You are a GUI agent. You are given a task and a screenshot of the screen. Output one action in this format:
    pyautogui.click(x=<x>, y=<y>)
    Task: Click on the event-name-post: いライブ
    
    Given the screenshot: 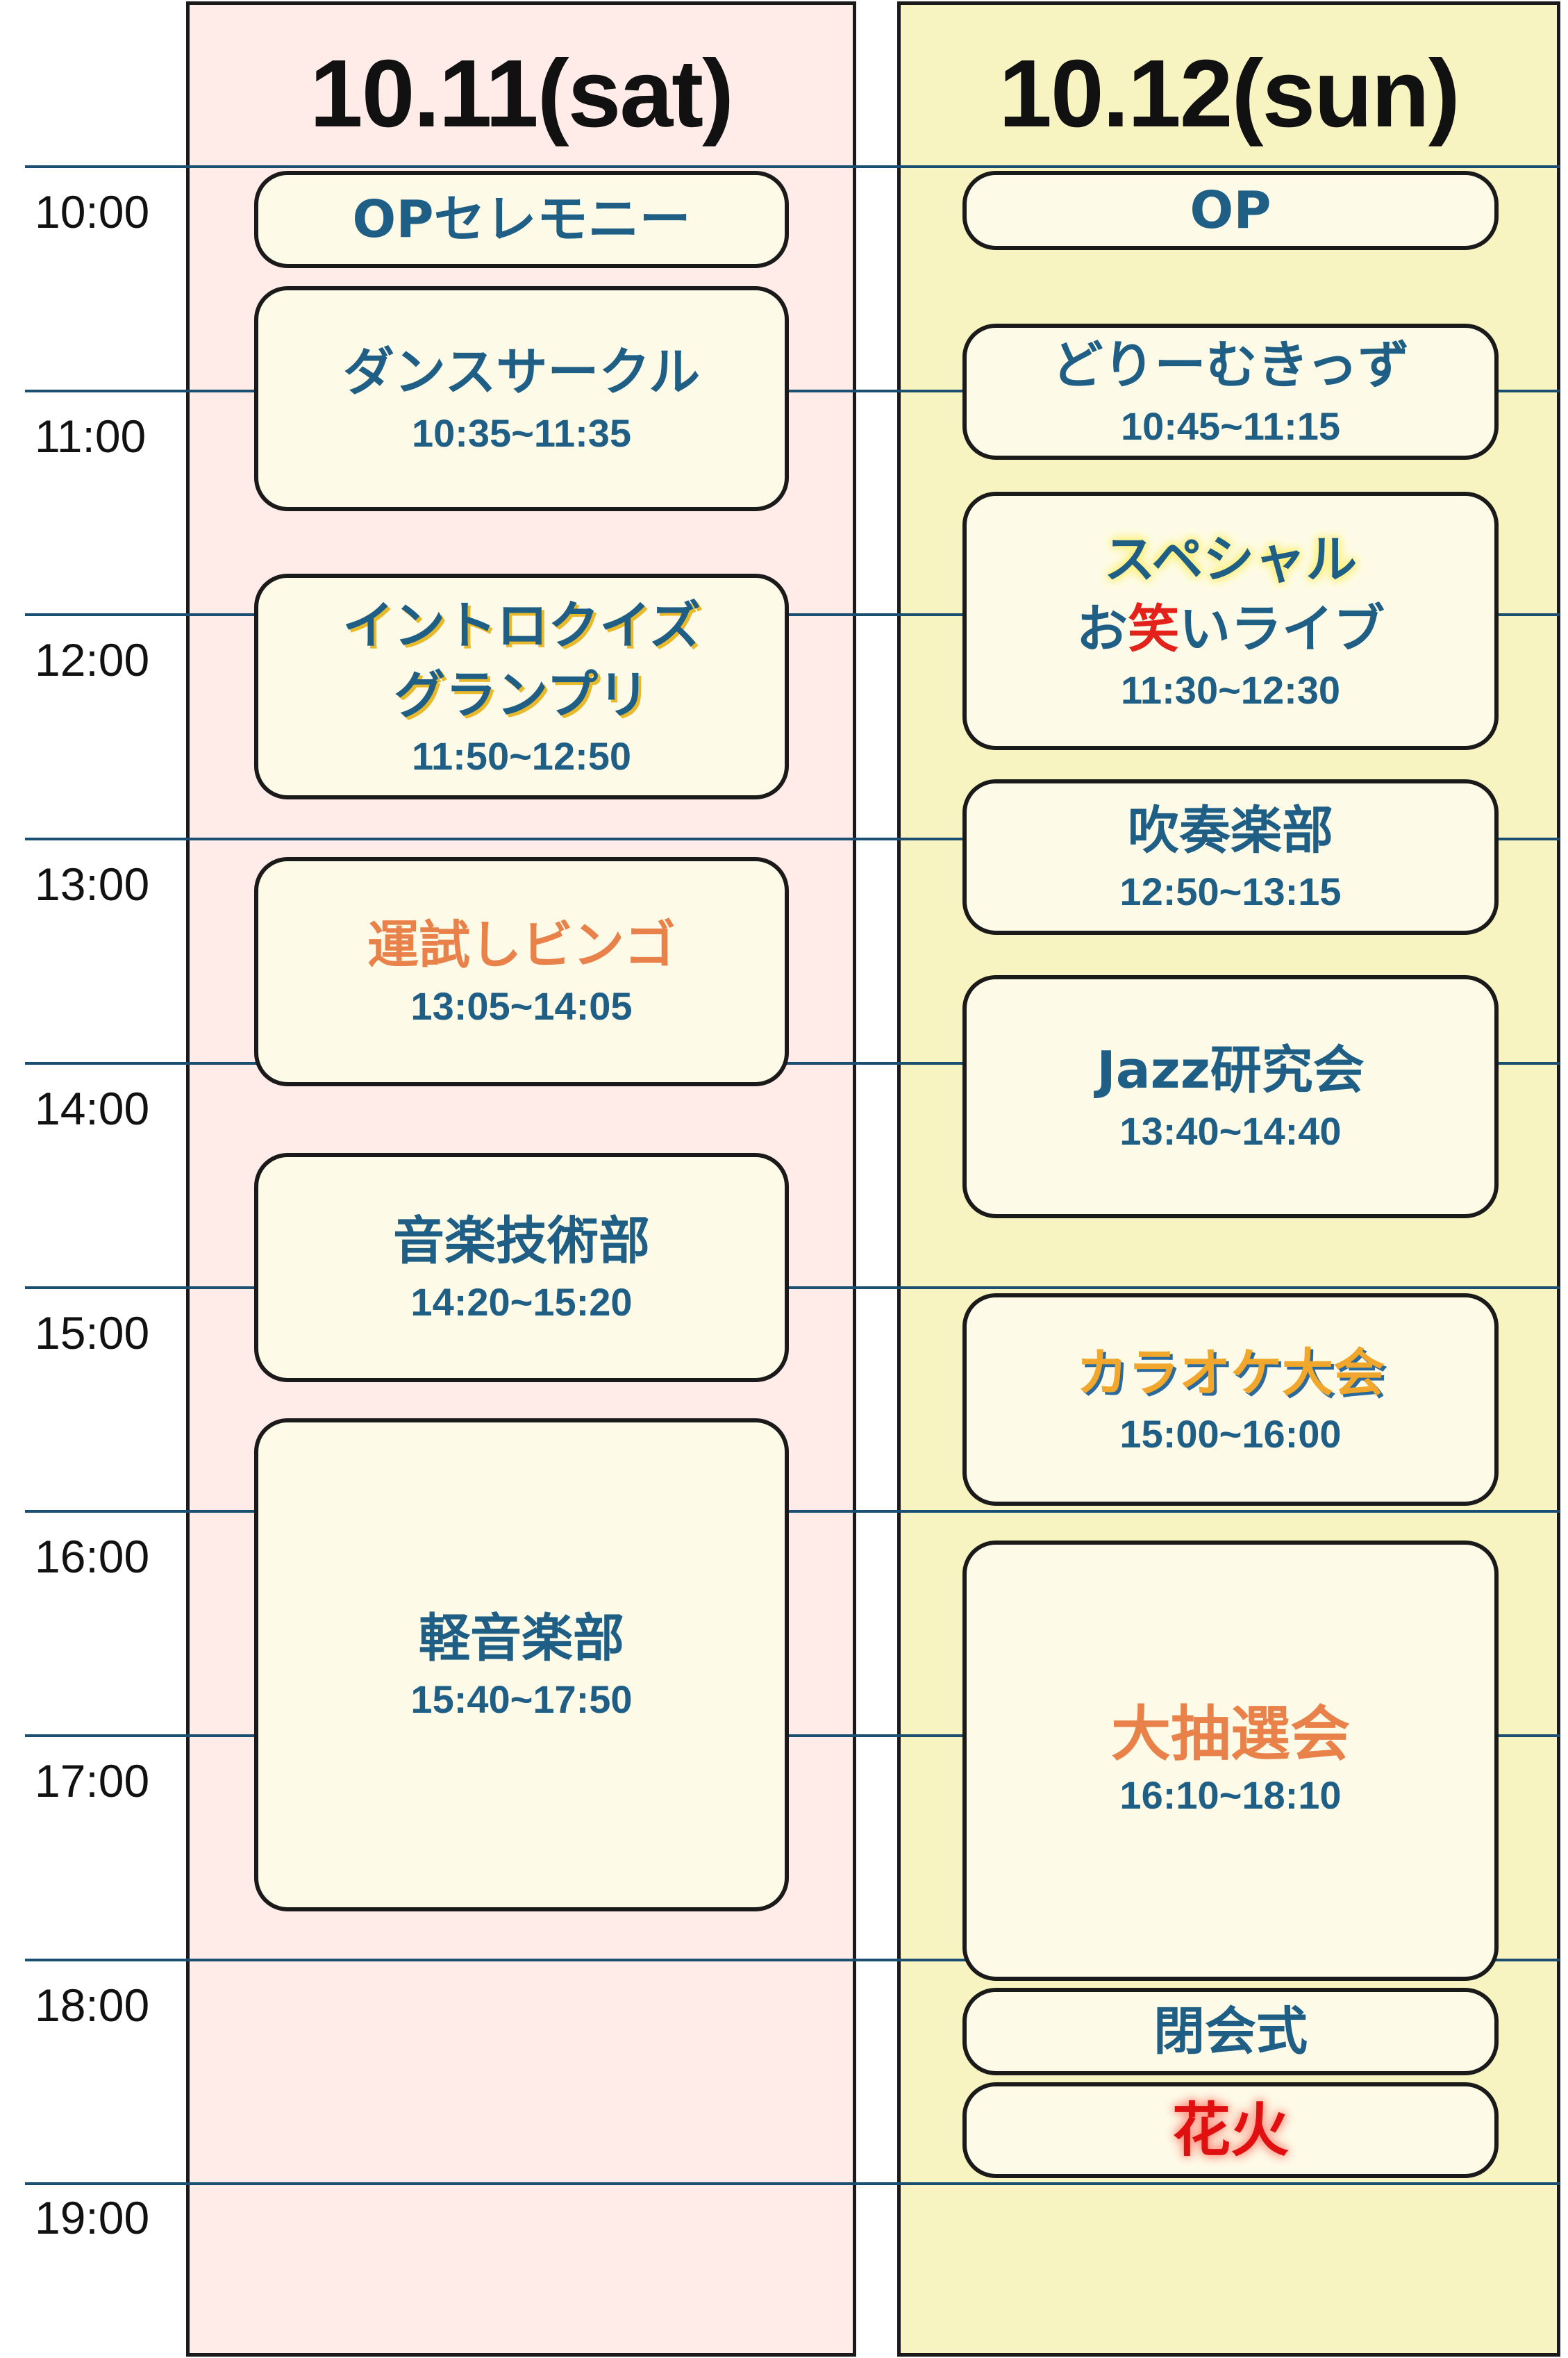 What is the action you would take?
    pyautogui.click(x=1282, y=629)
    